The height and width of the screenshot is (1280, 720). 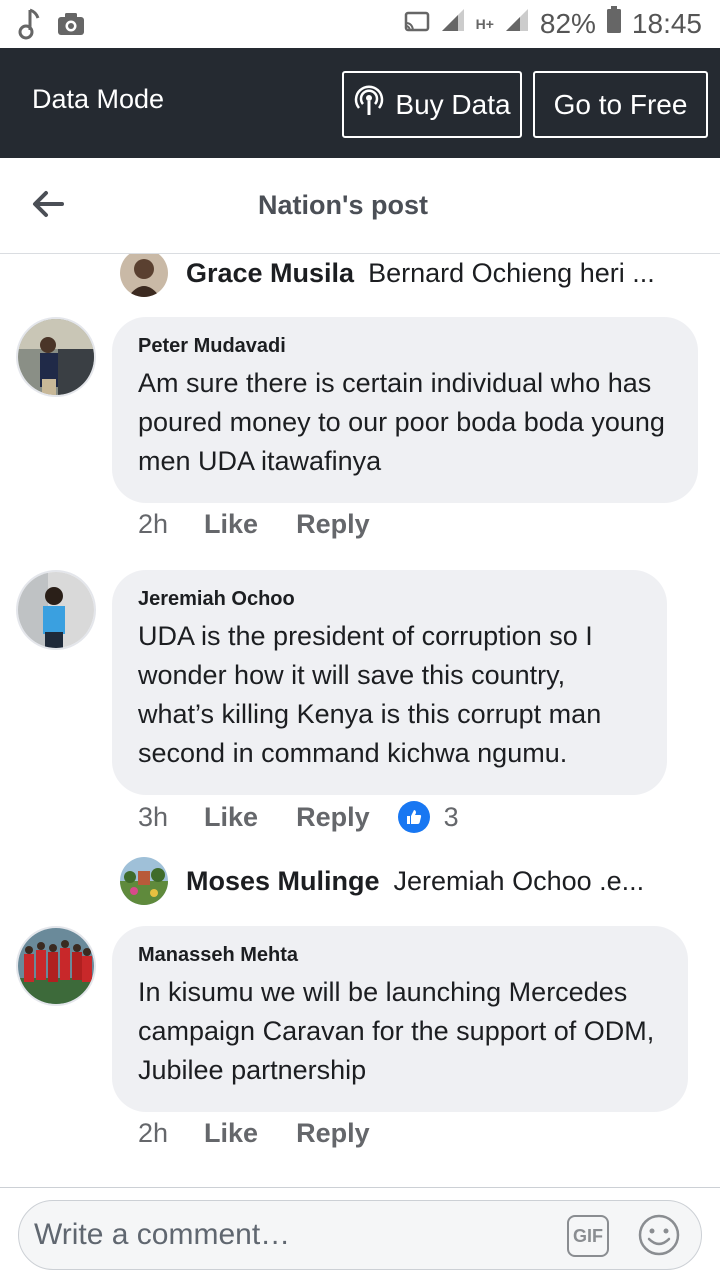 What do you see at coordinates (369, 104) in the screenshot?
I see `broadcast-icon` at bounding box center [369, 104].